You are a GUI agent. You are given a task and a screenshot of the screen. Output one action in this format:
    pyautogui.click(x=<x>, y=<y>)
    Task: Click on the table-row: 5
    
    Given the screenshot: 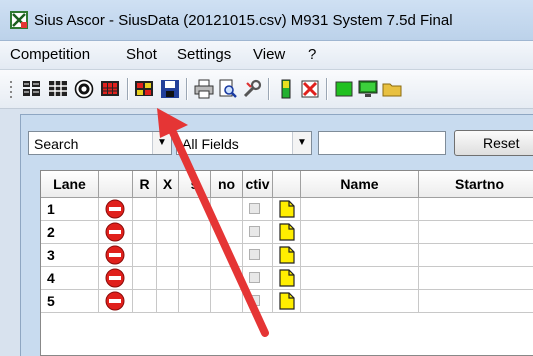 What is the action you would take?
    pyautogui.click(x=287, y=301)
    